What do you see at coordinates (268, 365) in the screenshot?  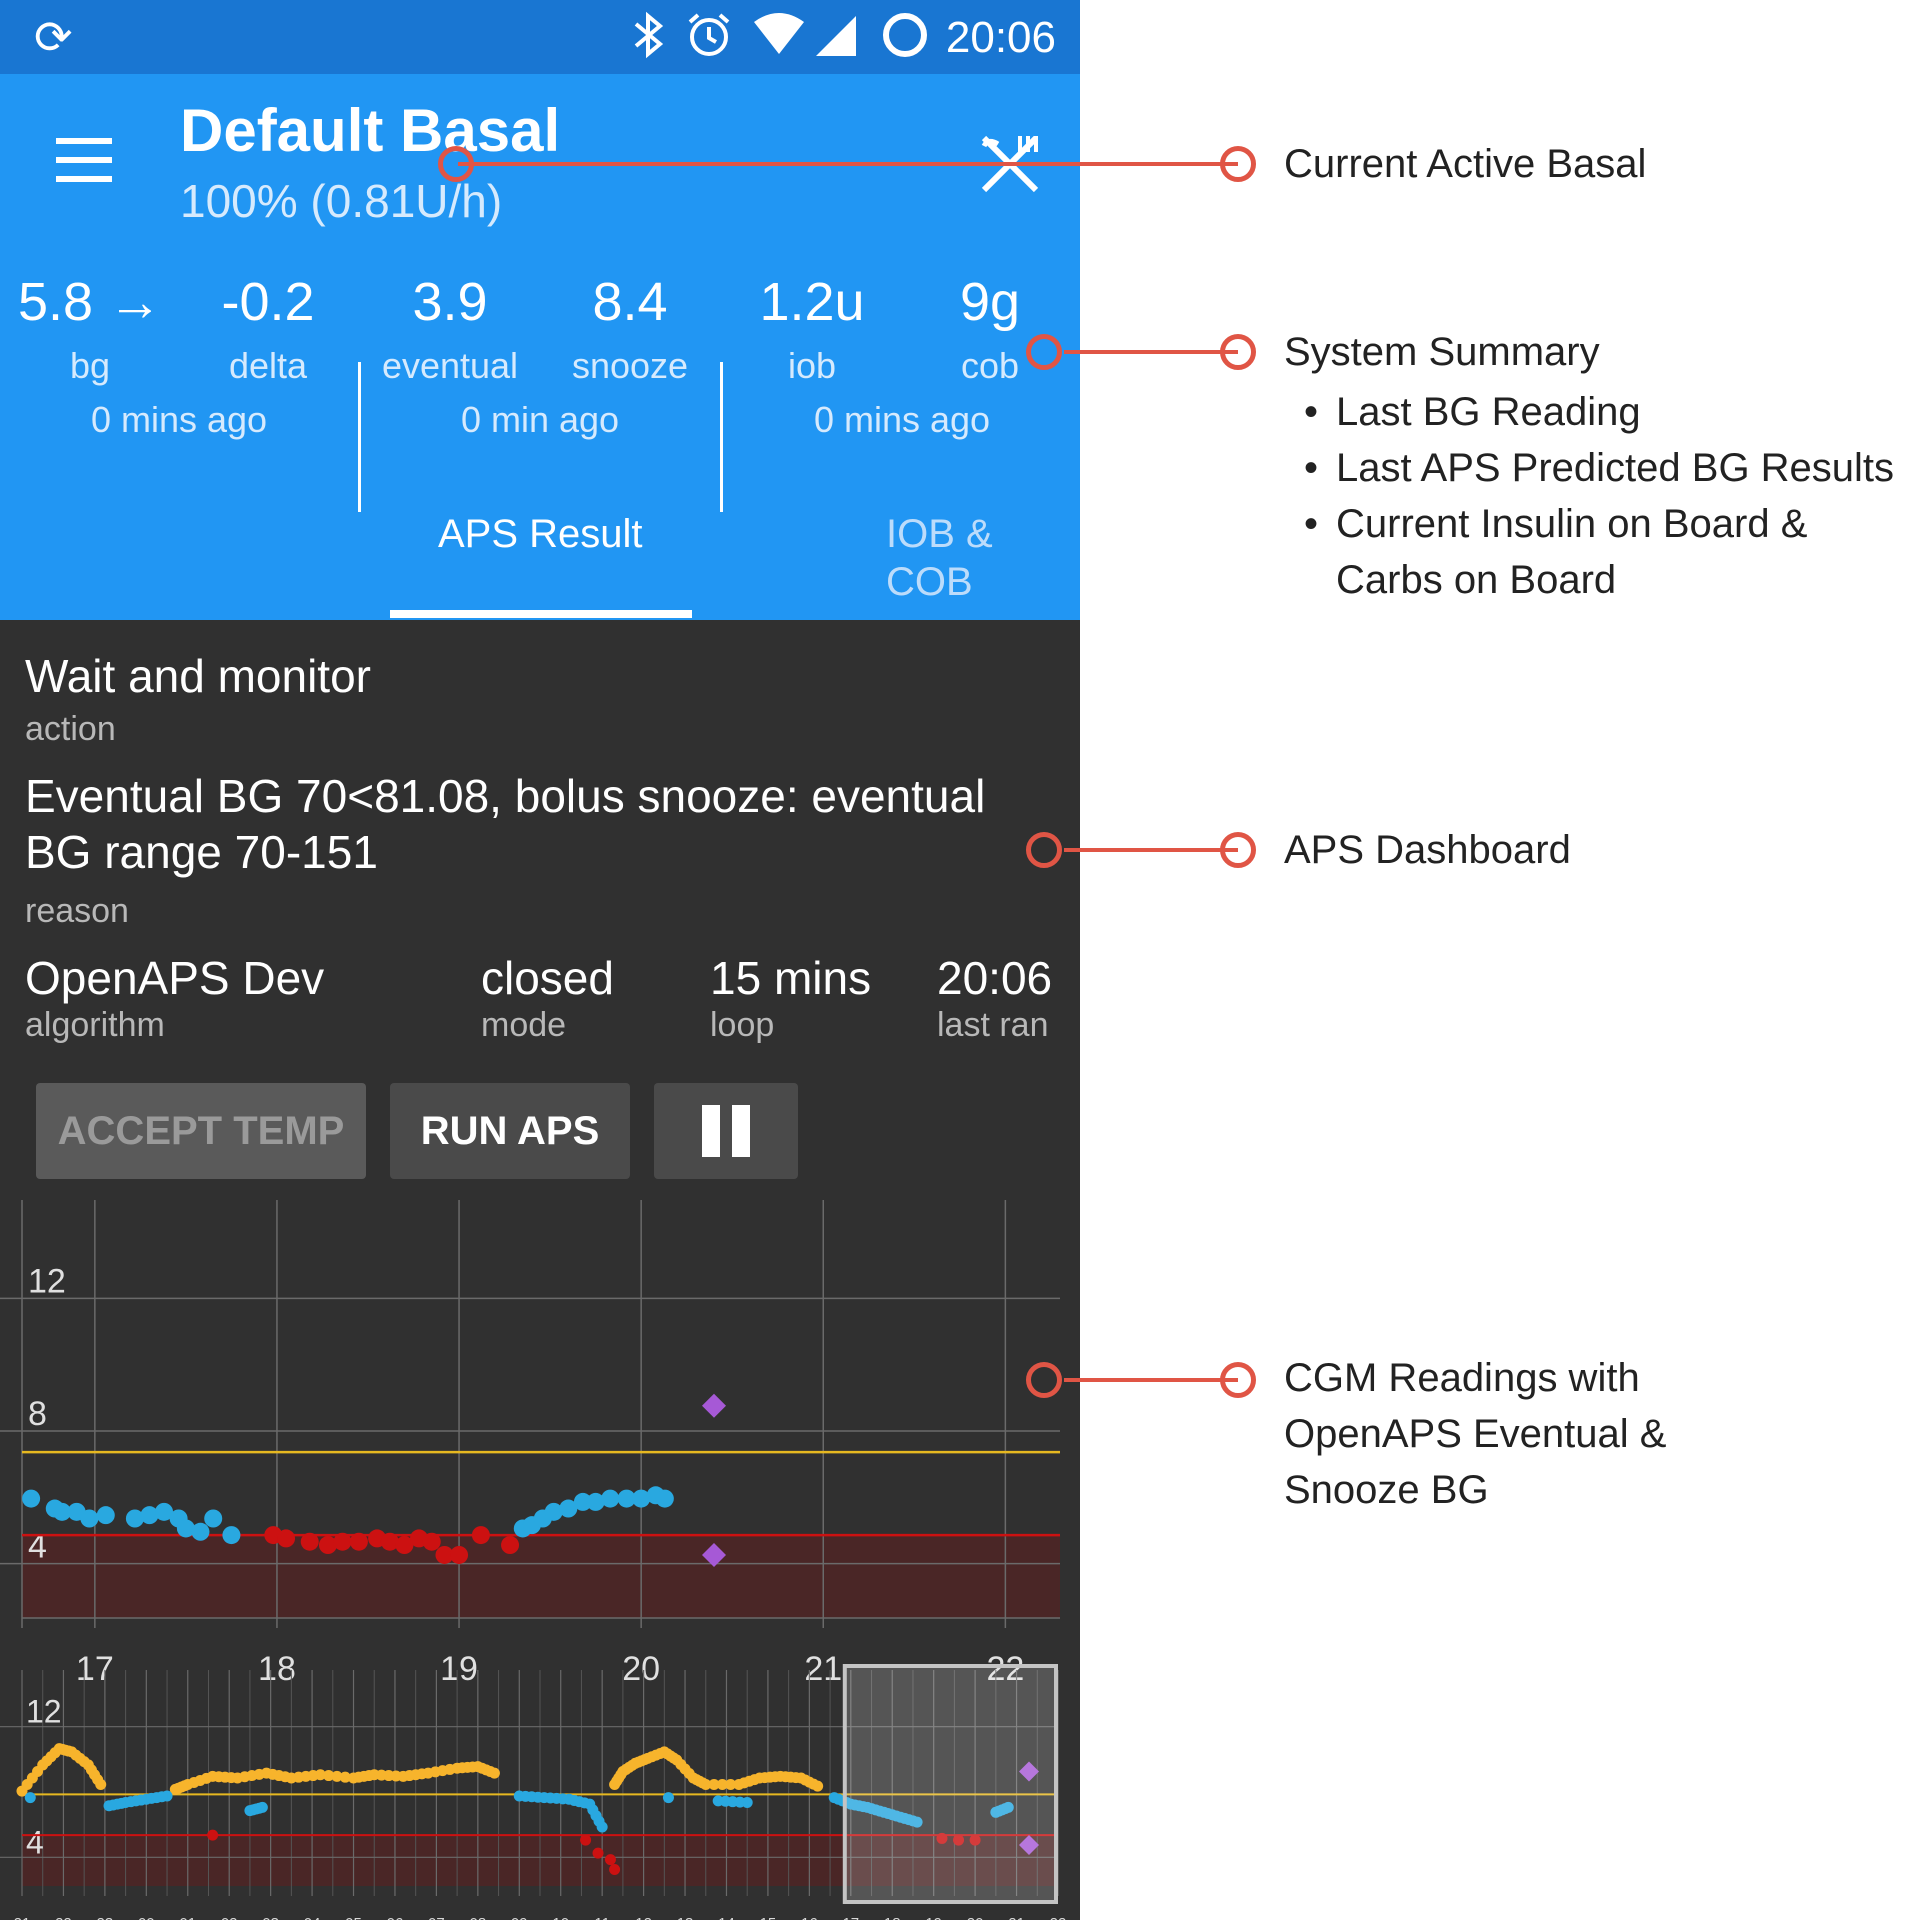 I see `delta-label: delta` at bounding box center [268, 365].